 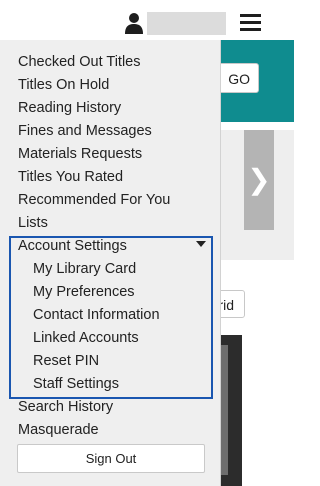 I want to click on submenu-item-reset-pin: Reset PIN, so click(x=66, y=361).